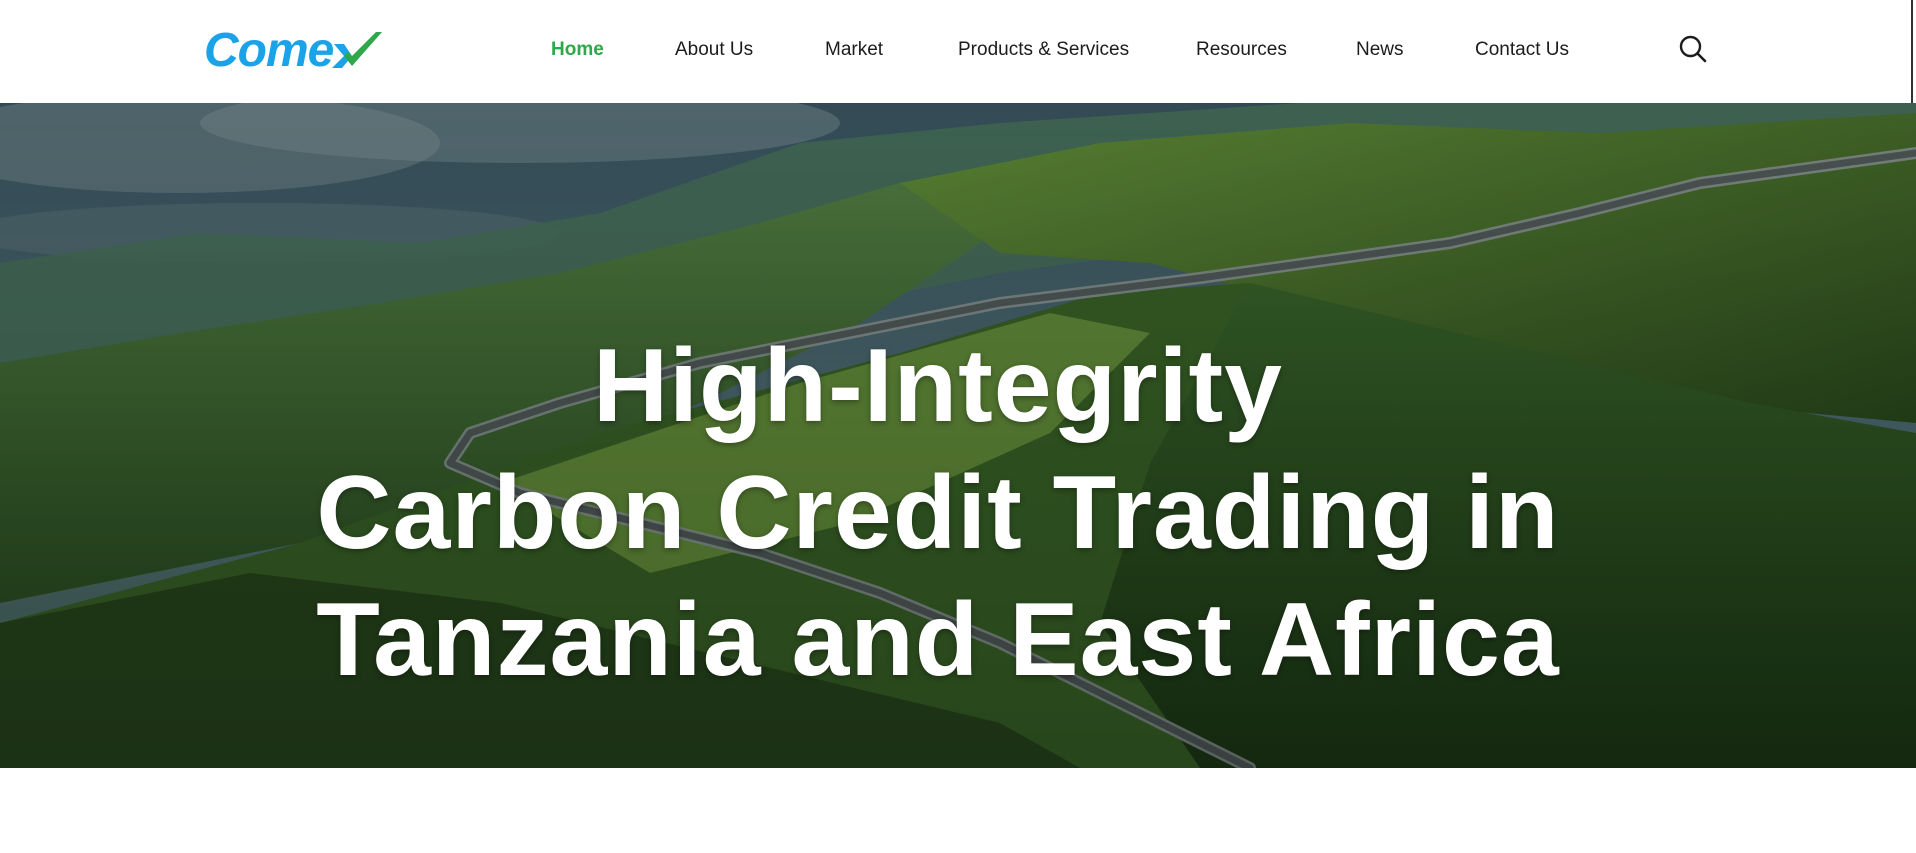  What do you see at coordinates (714, 50) in the screenshot?
I see `nav-about-us: About Us` at bounding box center [714, 50].